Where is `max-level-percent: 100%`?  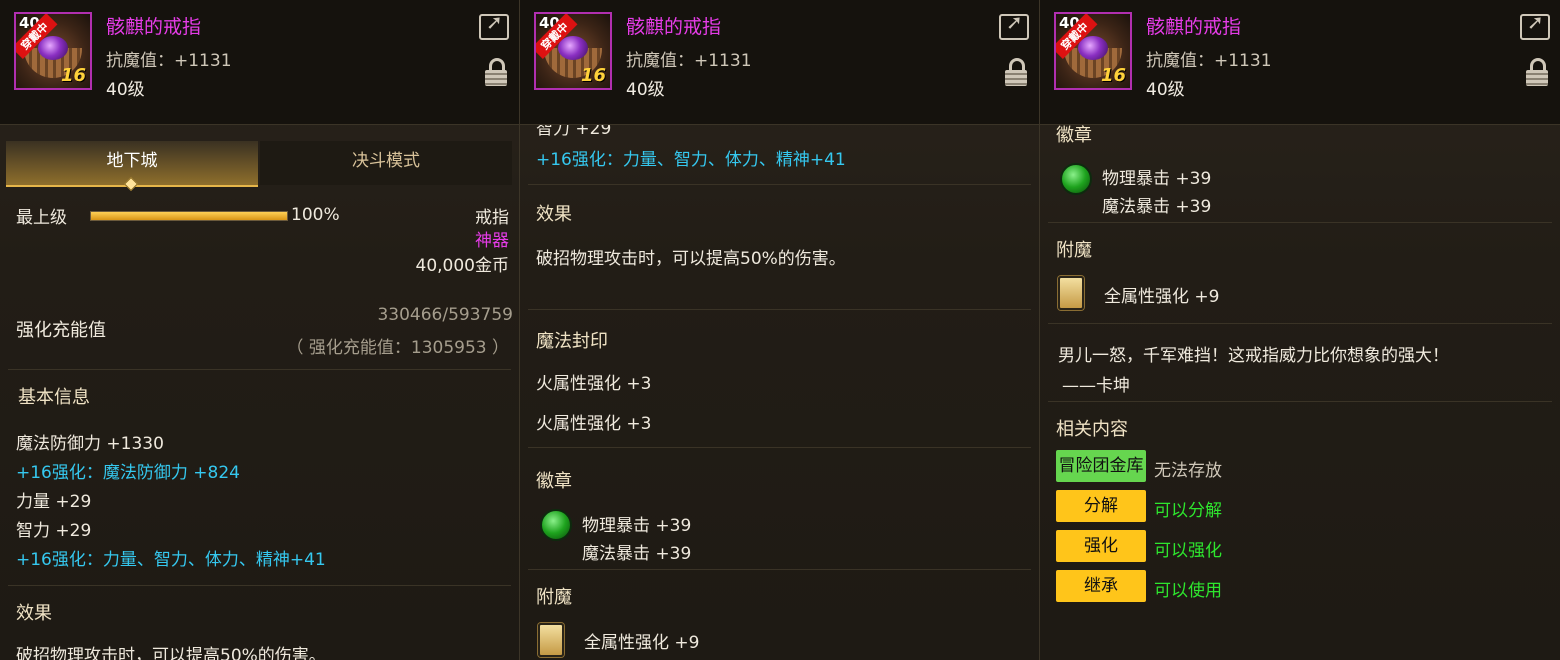
max-level-percent: 100% is located at coordinates (315, 215).